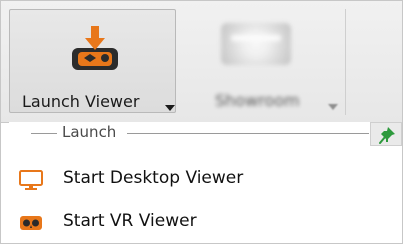  Describe the element at coordinates (31, 223) in the screenshot. I see `vr-headset-icon` at that location.